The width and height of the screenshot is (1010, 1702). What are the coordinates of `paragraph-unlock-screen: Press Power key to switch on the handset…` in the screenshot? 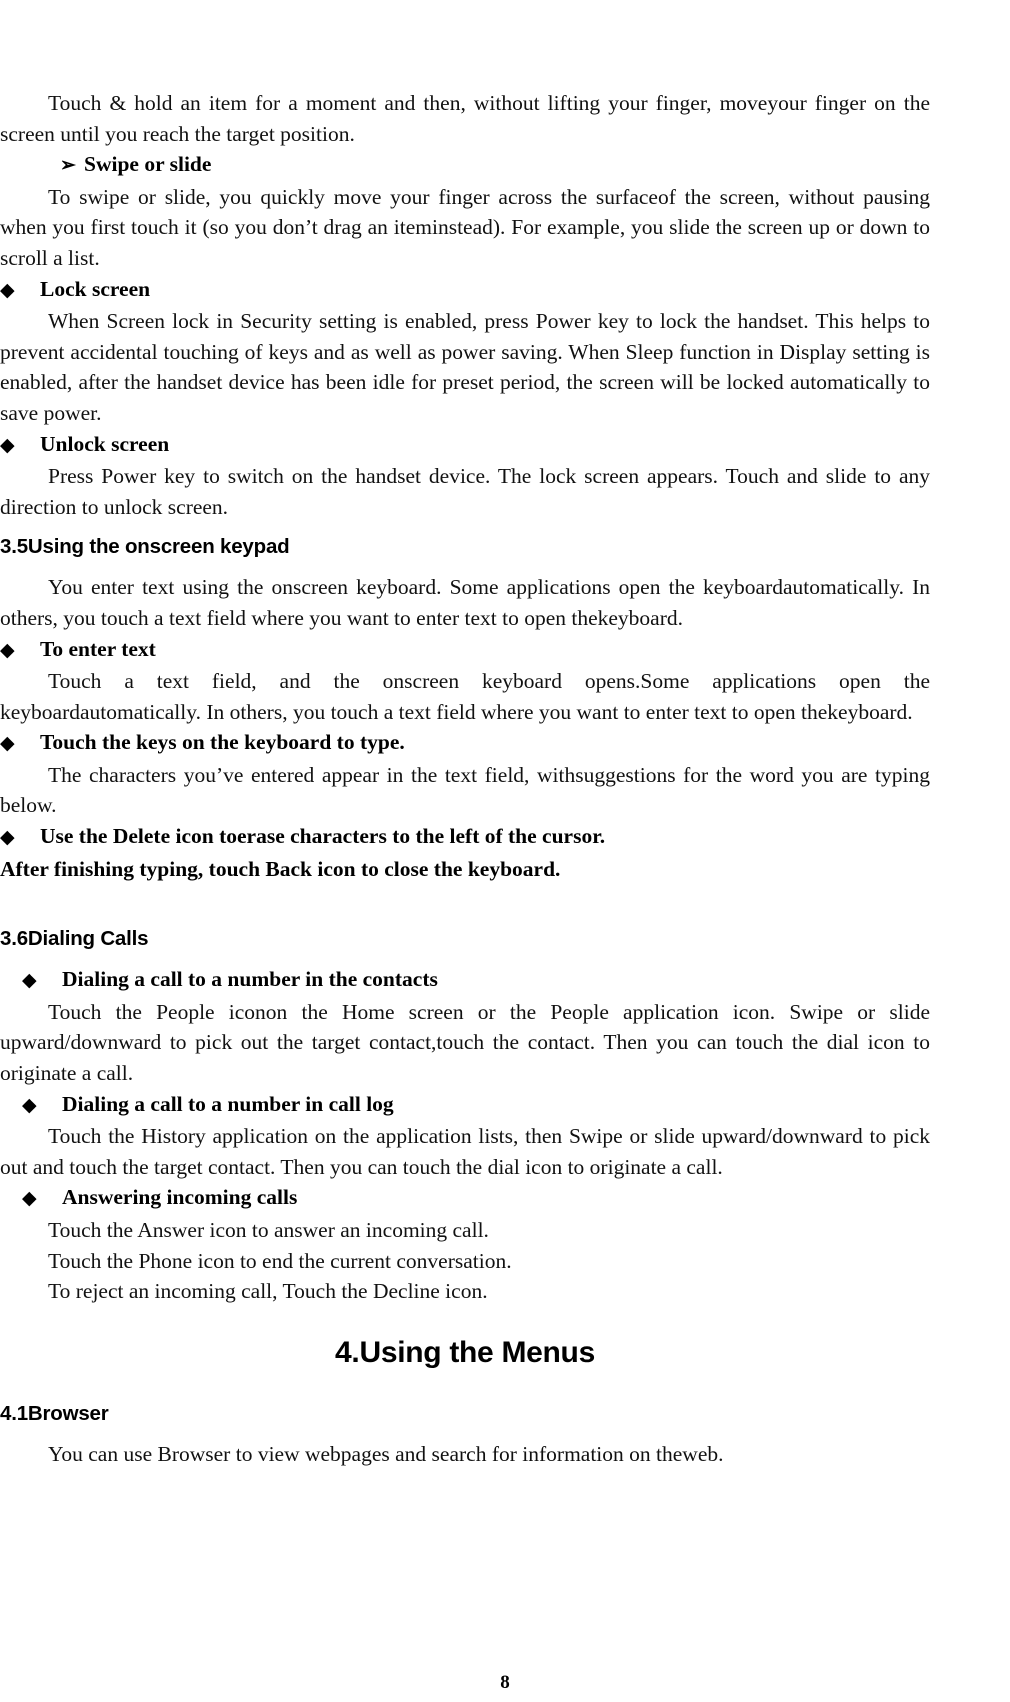 It's located at (465, 491).